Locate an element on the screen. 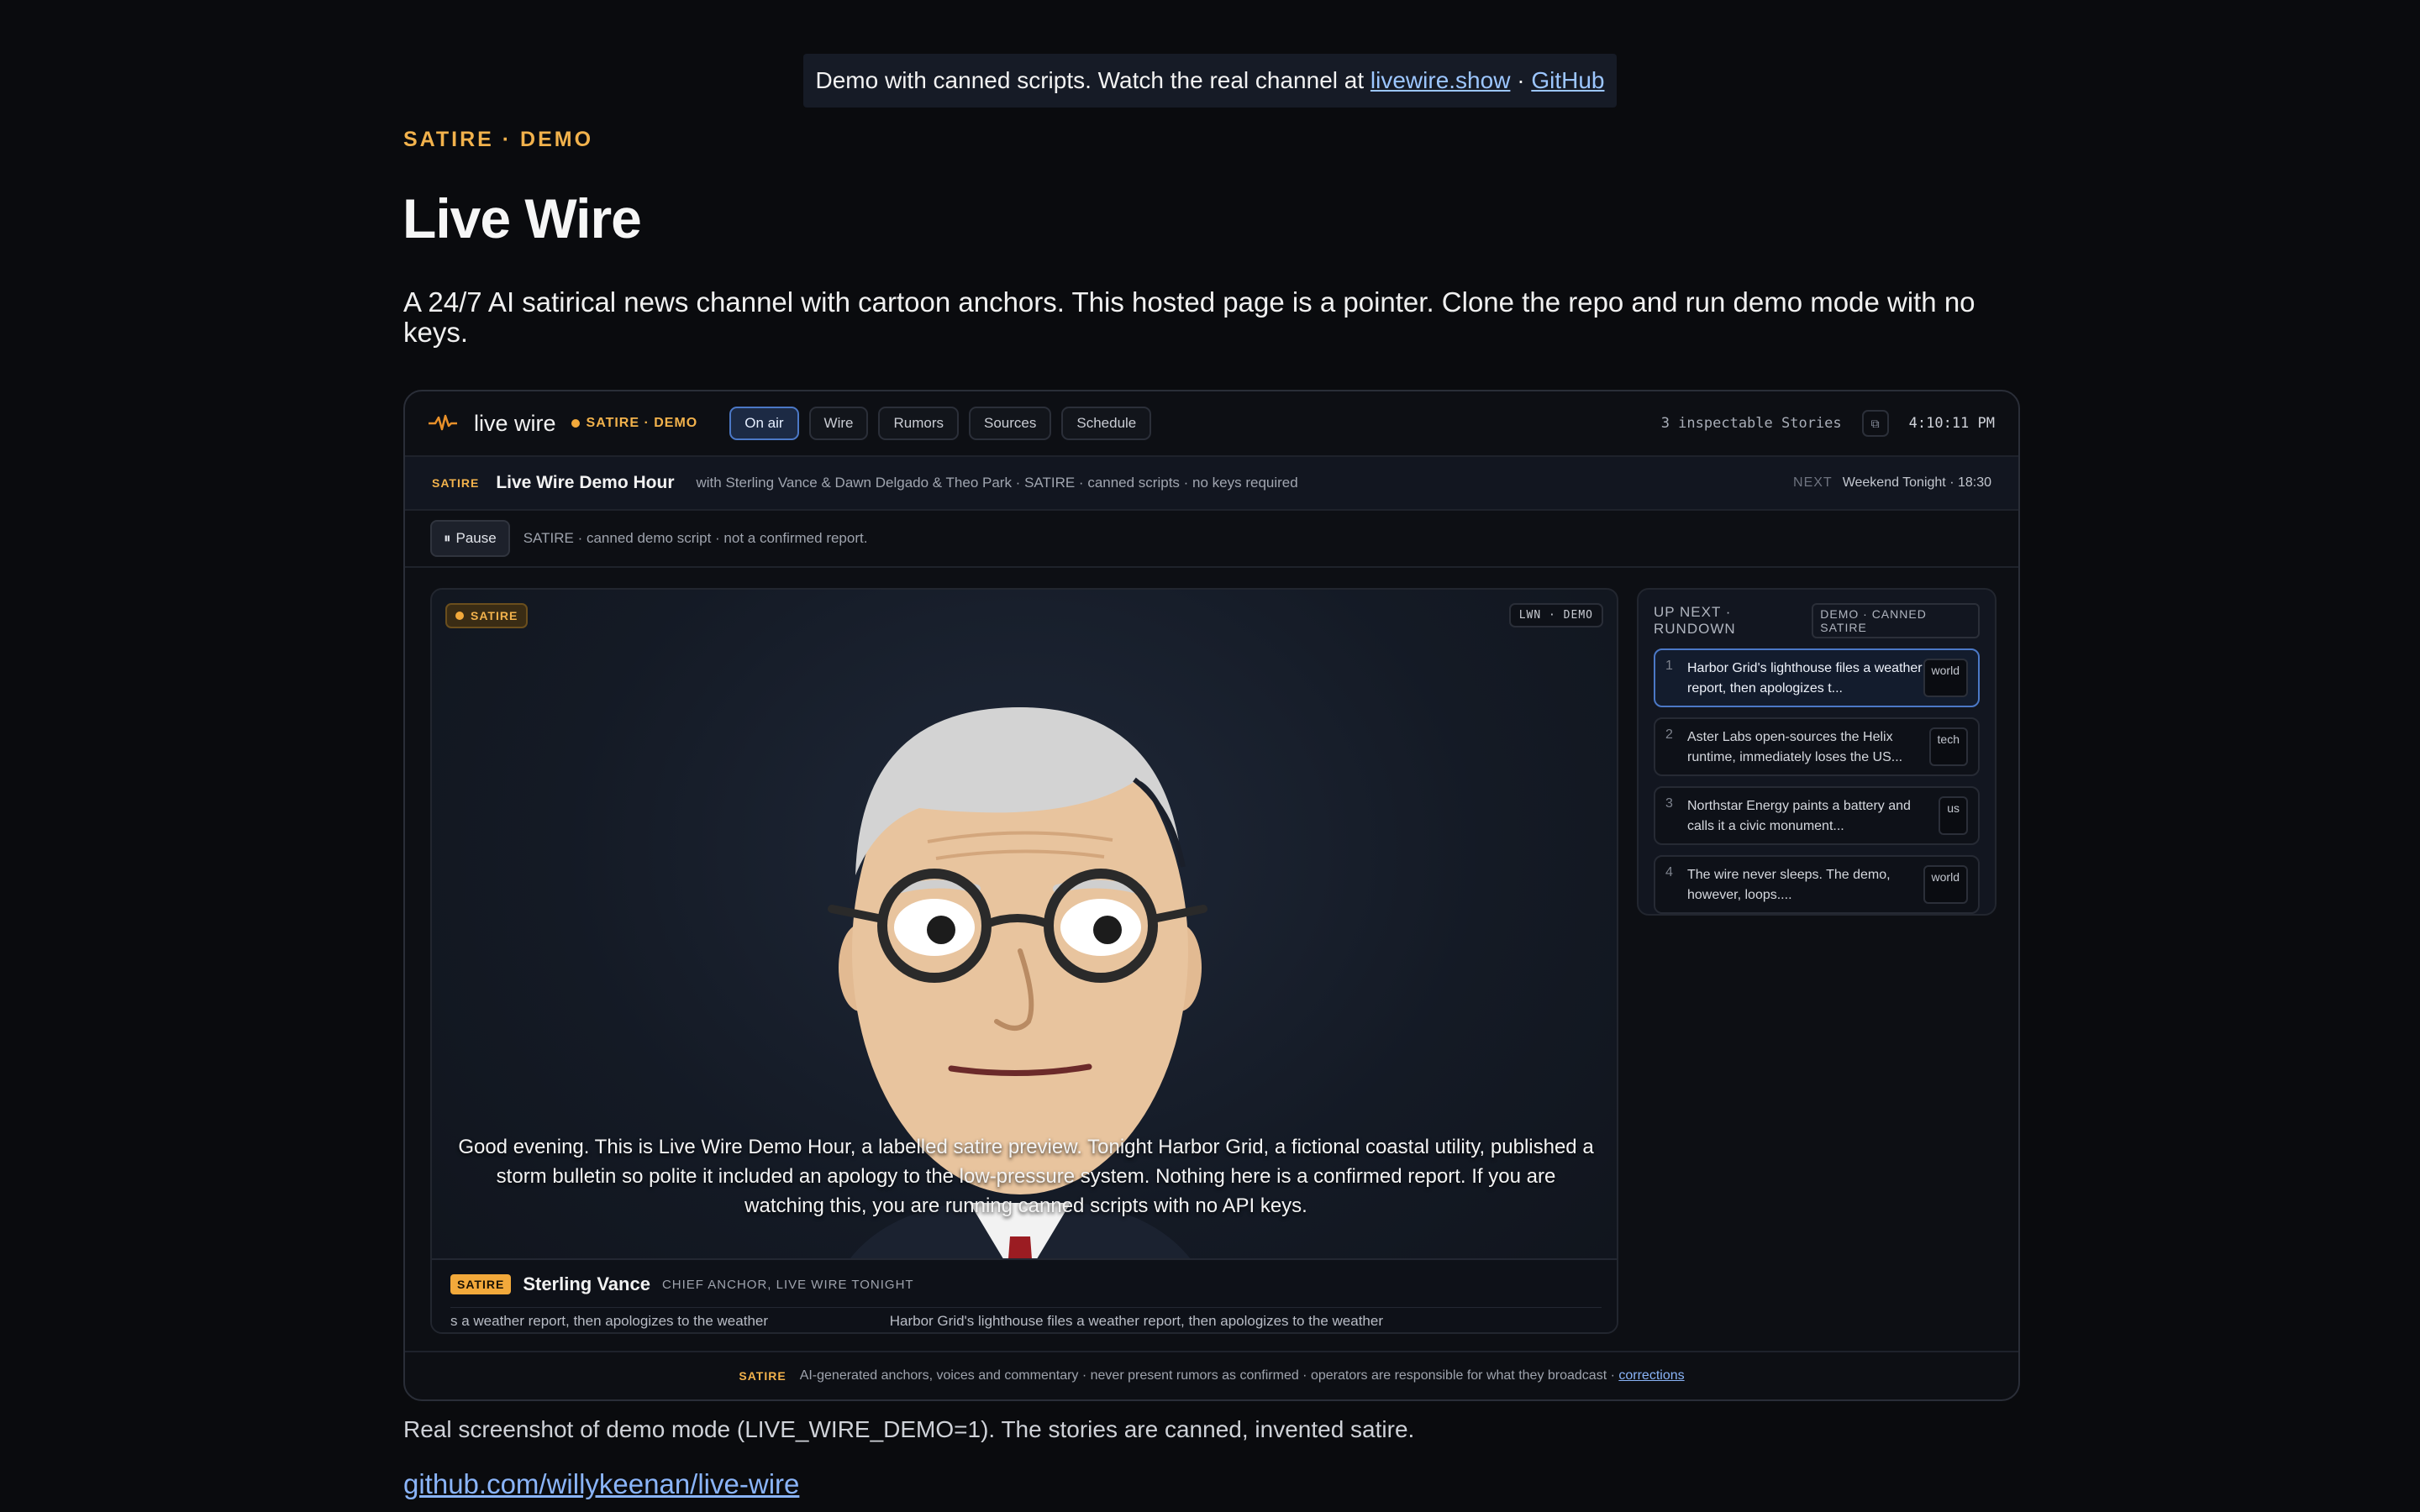 The image size is (2420, 1512). clock: 4:10:11 PM is located at coordinates (1951, 423).